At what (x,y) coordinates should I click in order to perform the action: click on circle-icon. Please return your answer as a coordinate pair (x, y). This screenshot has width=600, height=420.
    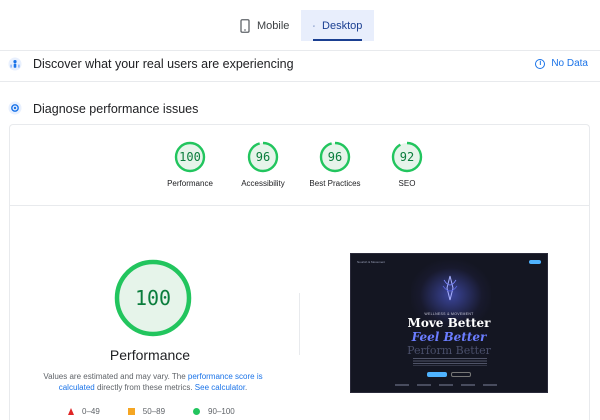
    Looking at the image, I should click on (197, 411).